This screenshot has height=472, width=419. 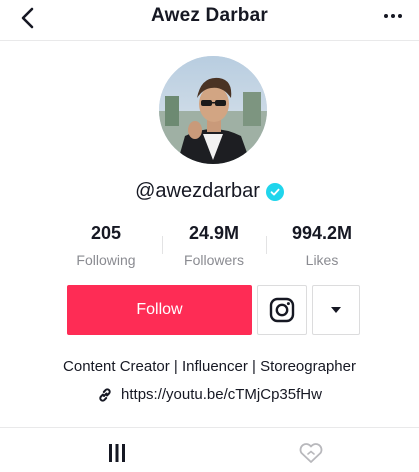 What do you see at coordinates (322, 245) in the screenshot?
I see `stat-likes: 994.2M Likes` at bounding box center [322, 245].